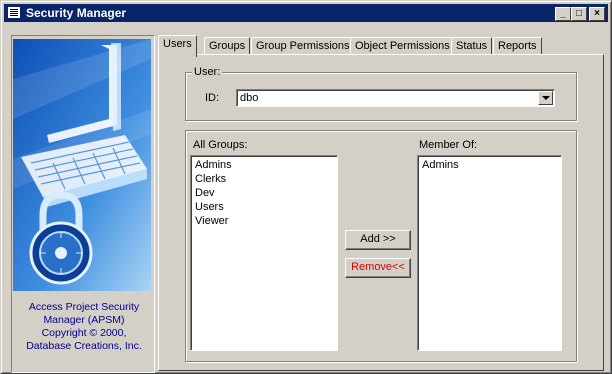  Describe the element at coordinates (579, 14) in the screenshot. I see `maximize-button: □` at that location.